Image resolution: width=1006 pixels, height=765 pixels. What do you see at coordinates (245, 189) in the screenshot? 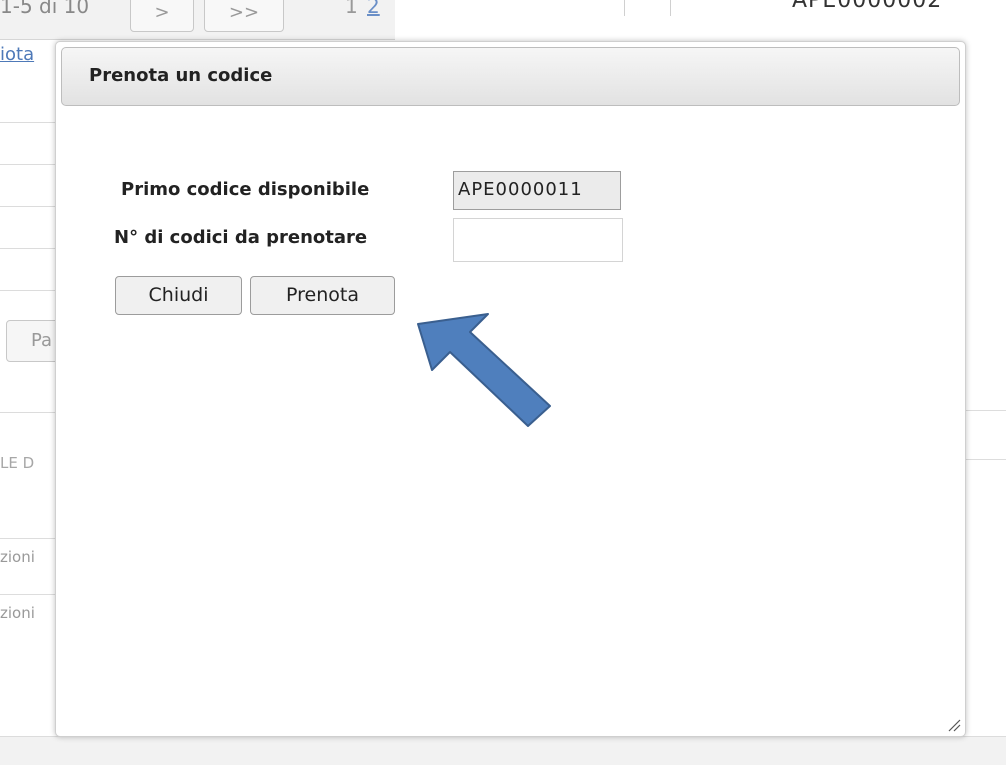
I see `first-code-label: Primo codice disponibile` at bounding box center [245, 189].